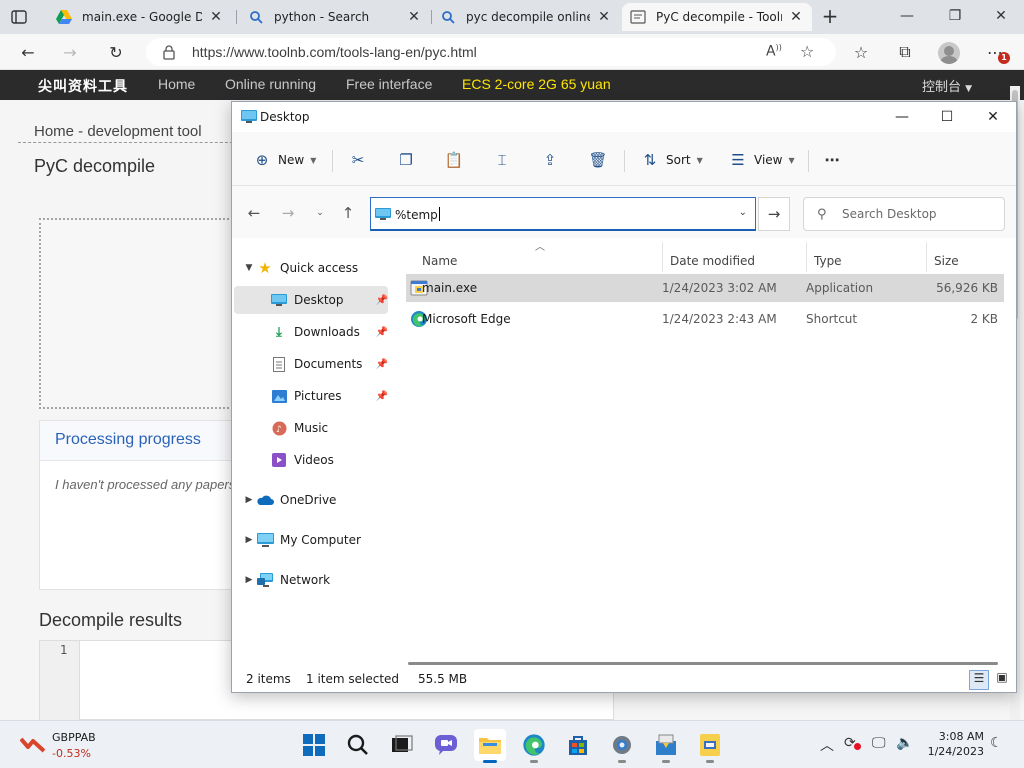 The width and height of the screenshot is (1024, 768). I want to click on sort-button: ⇅ Sort ▼, so click(671, 160).